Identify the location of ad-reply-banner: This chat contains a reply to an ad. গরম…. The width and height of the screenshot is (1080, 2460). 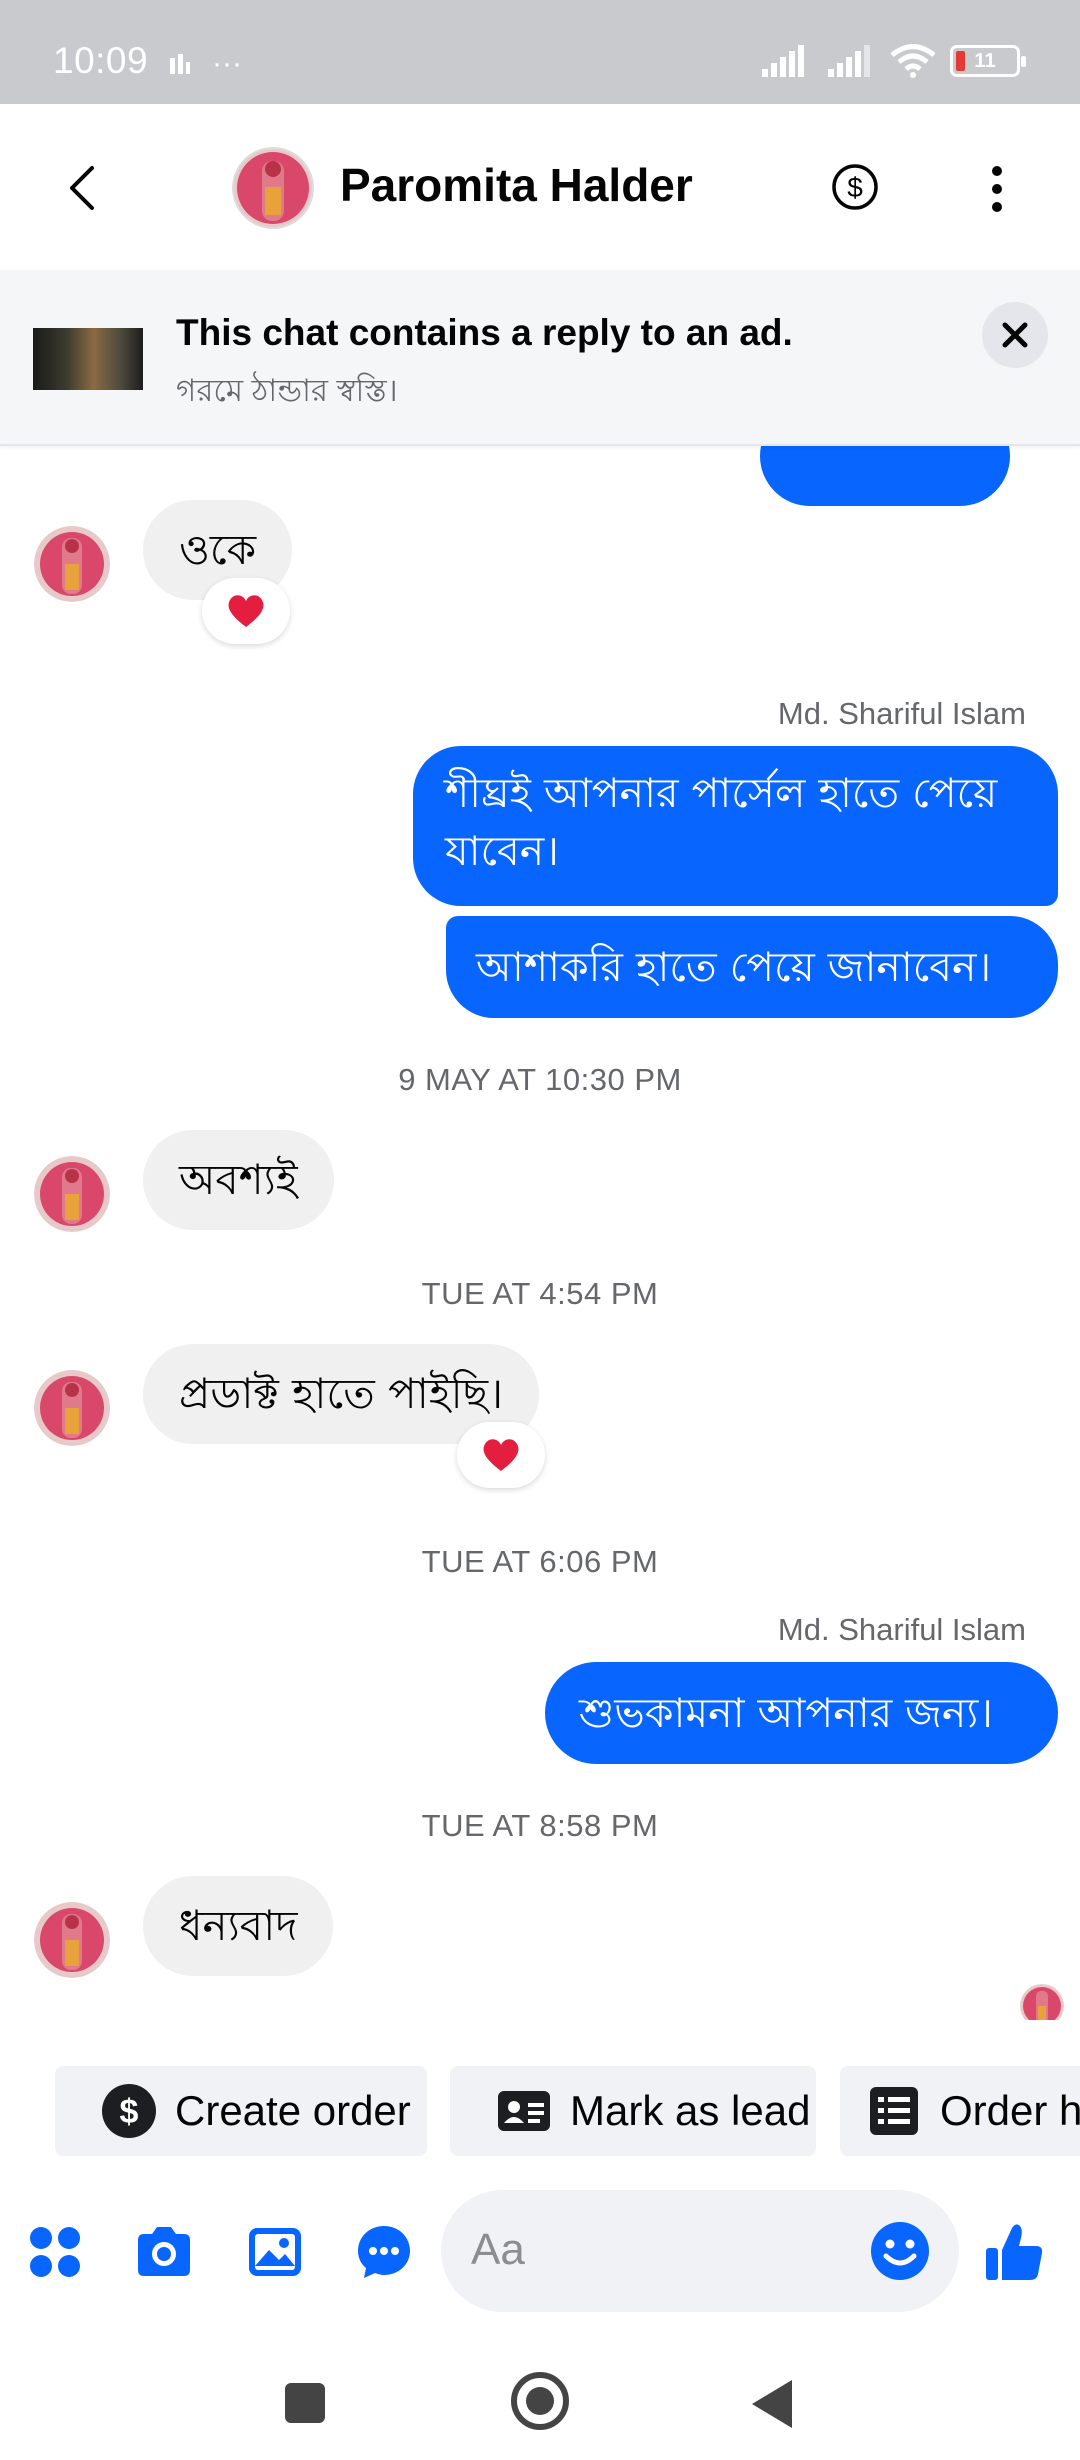
(540, 358).